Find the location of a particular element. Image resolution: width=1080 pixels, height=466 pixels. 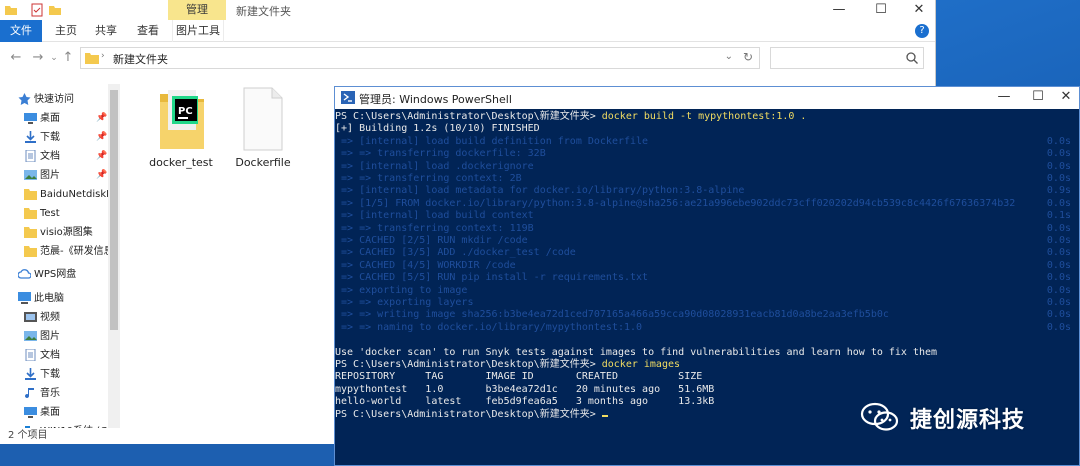

step-duration: 0.1s is located at coordinates (1058, 216).